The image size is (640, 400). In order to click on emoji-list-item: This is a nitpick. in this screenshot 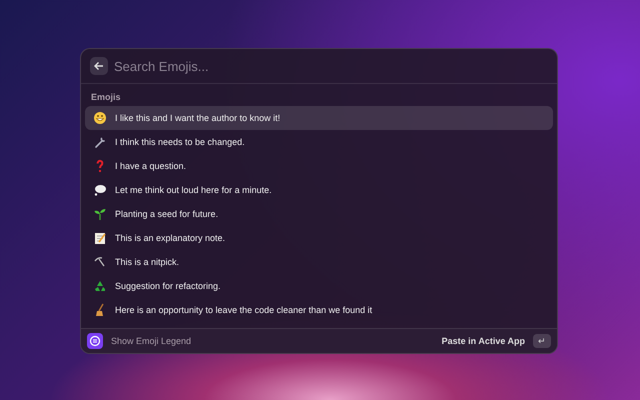, I will do `click(319, 262)`.